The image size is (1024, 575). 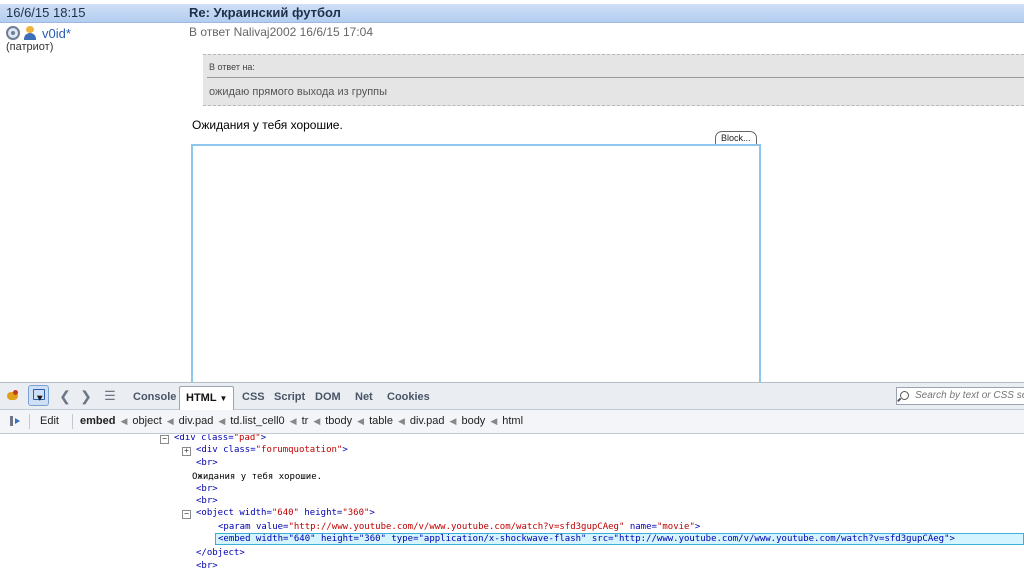 I want to click on edit-button: Edit, so click(x=49, y=421).